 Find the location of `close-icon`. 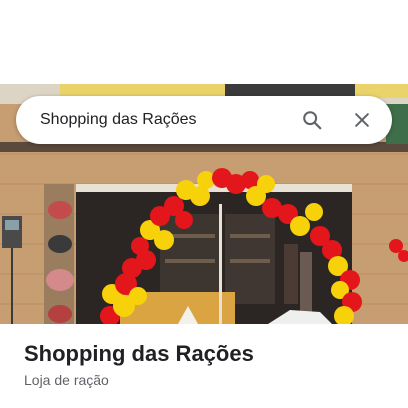

close-icon is located at coordinates (362, 120).